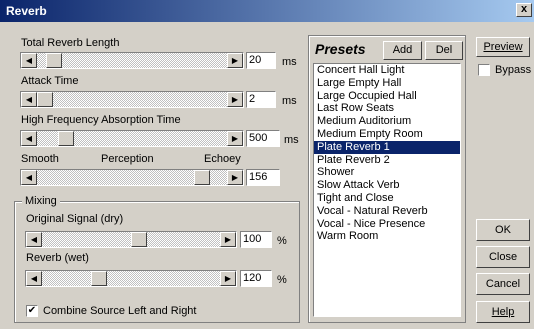 The height and width of the screenshot is (329, 534). What do you see at coordinates (222, 159) in the screenshot?
I see `perception-echoey-label: Echoey` at bounding box center [222, 159].